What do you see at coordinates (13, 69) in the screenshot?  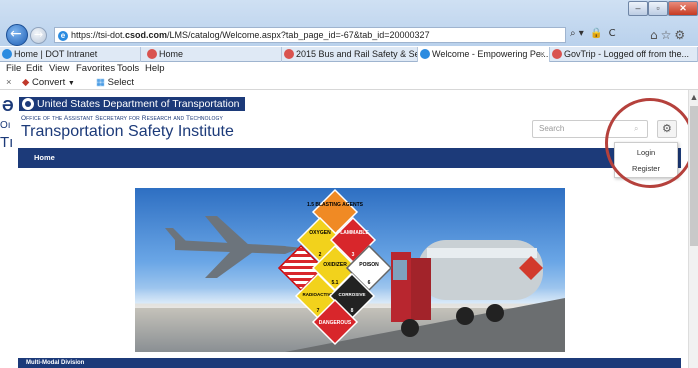 I see `menu-file: File` at bounding box center [13, 69].